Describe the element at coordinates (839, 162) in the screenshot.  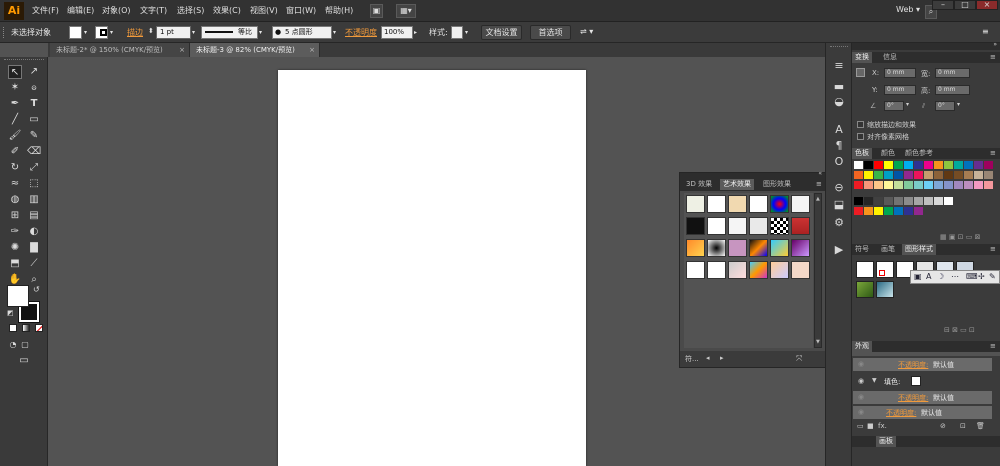
I see `opentype-panel-icon: O` at that location.